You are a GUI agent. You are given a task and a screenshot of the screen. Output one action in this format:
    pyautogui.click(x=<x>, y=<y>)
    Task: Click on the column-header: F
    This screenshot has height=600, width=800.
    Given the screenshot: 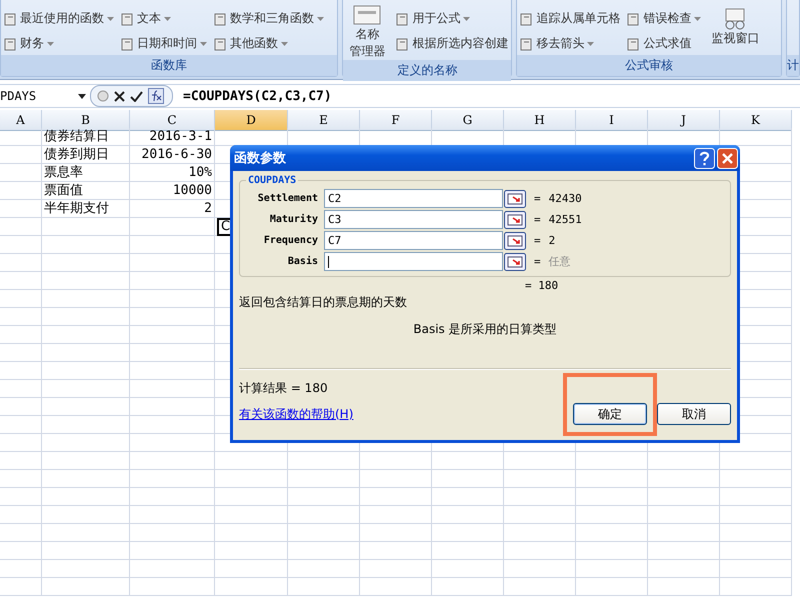 What is the action you would take?
    pyautogui.click(x=396, y=120)
    